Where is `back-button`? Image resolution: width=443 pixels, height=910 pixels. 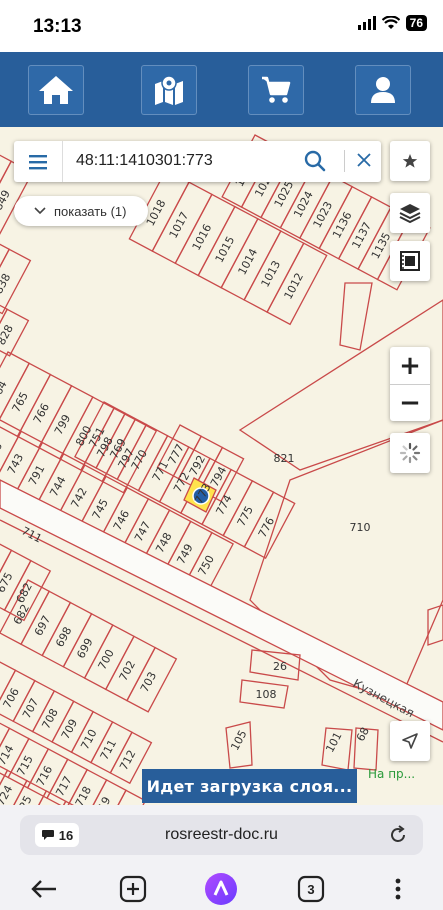 back-button is located at coordinates (44, 889).